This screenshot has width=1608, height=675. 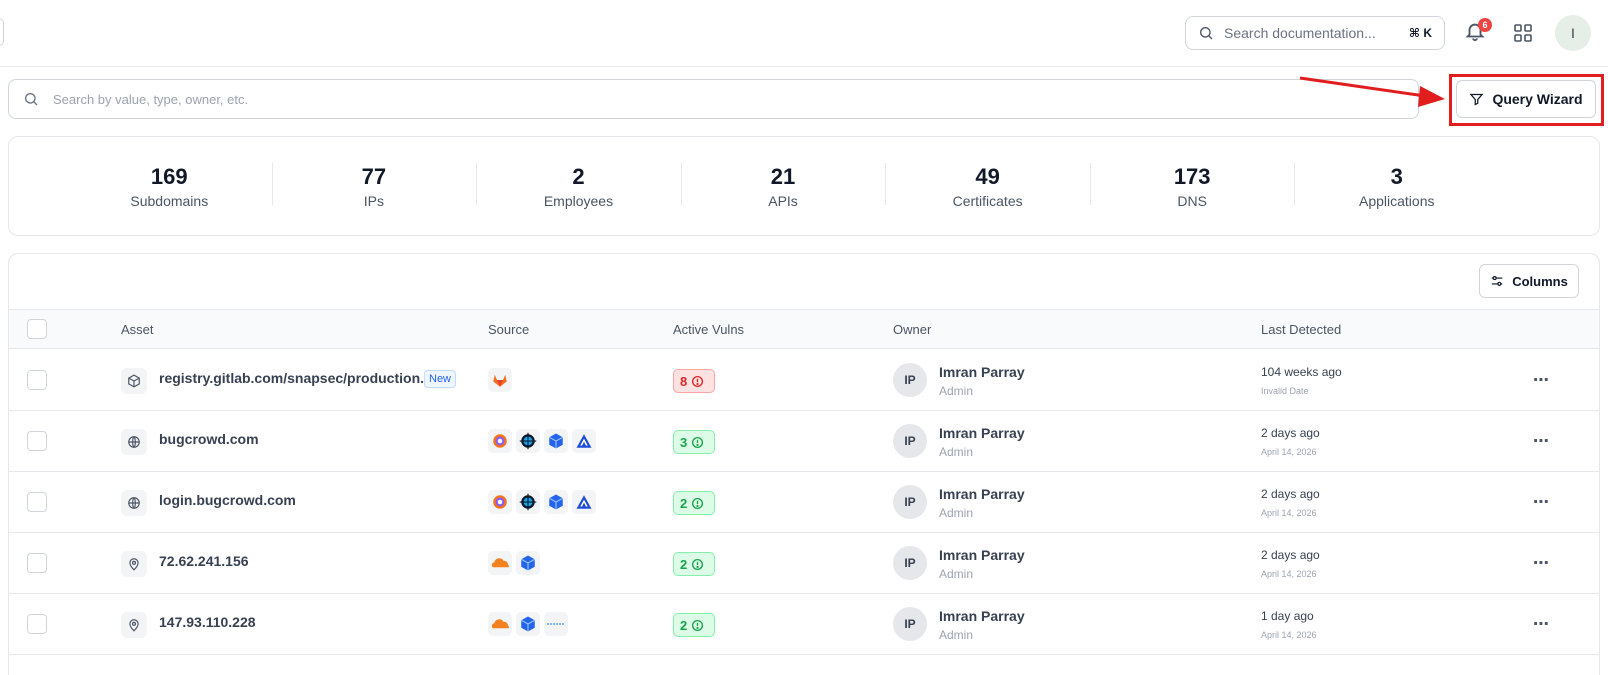 What do you see at coordinates (1573, 33) in the screenshot?
I see `user-avatar: I` at bounding box center [1573, 33].